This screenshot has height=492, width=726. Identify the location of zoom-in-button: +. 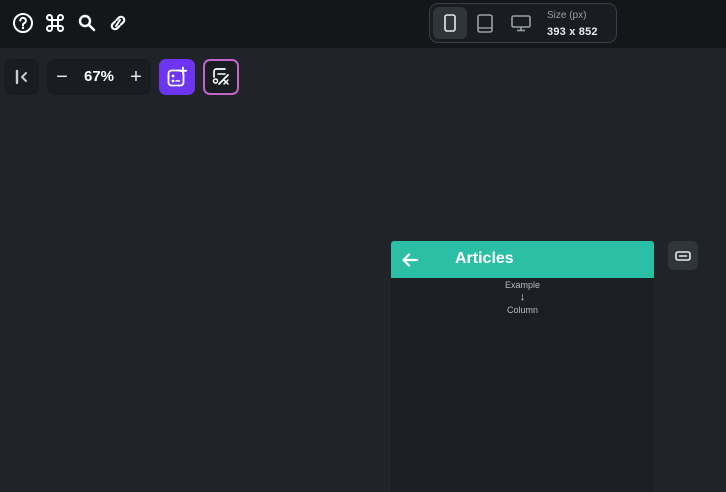
(136, 77).